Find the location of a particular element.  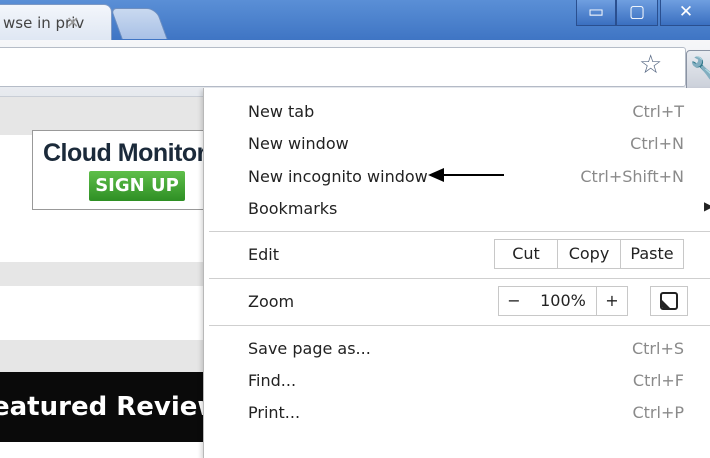

close-icon: ✕ is located at coordinates (686, 12).